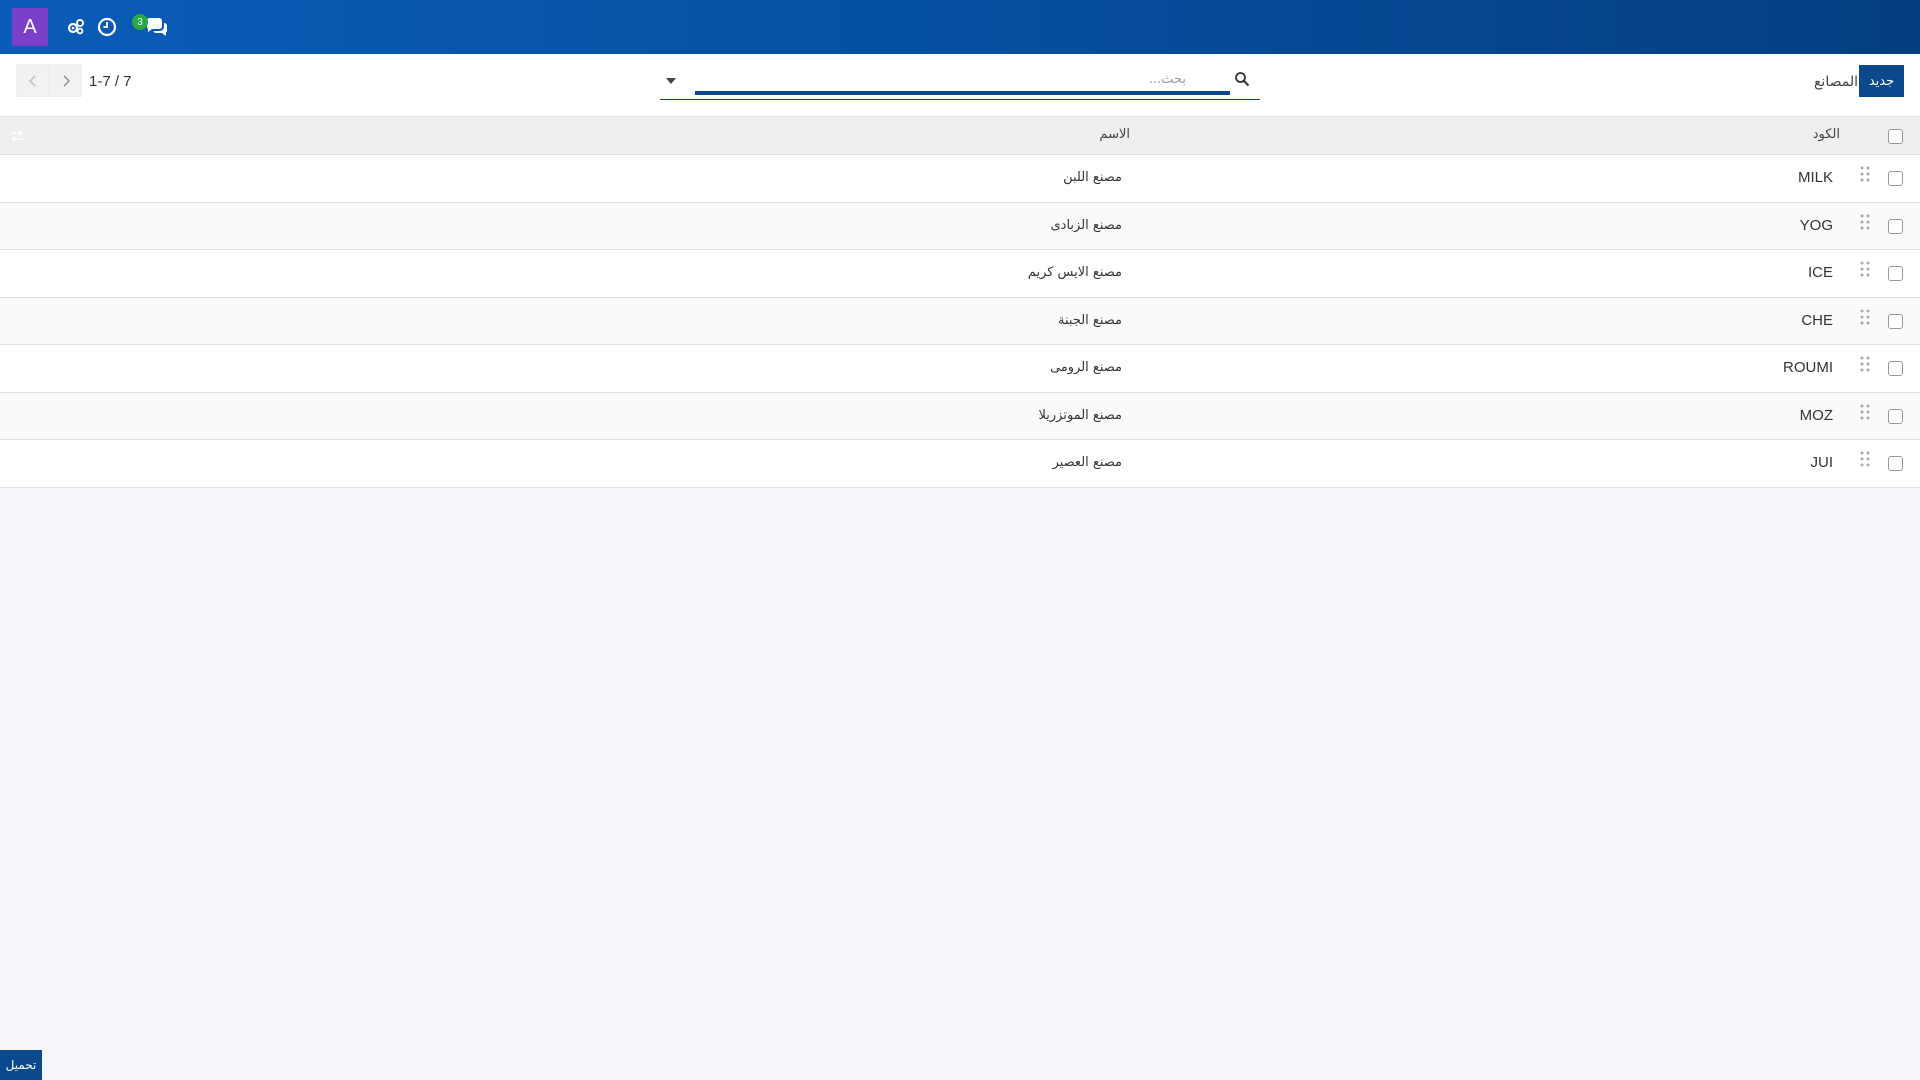 The image size is (1920, 1080). Describe the element at coordinates (960, 321) in the screenshot. I see `table-row: CHE مصنع الجبنة` at that location.